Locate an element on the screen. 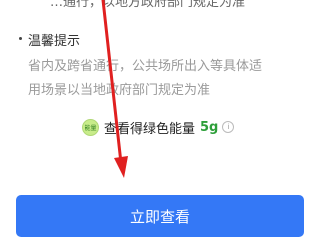 This screenshot has width=320, height=240. energy-amount: 5g is located at coordinates (209, 127).